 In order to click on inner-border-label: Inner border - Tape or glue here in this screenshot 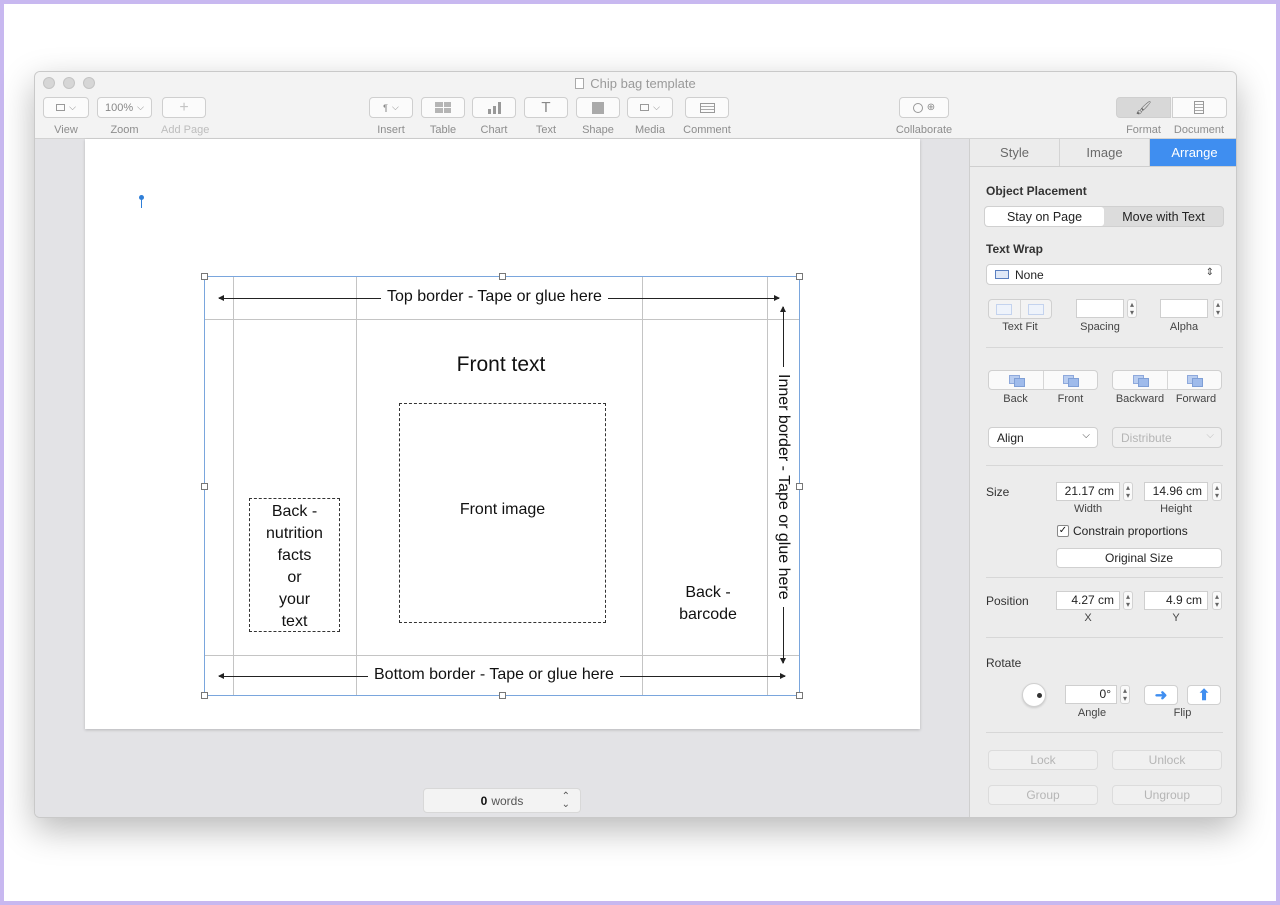, I will do `click(783, 487)`.